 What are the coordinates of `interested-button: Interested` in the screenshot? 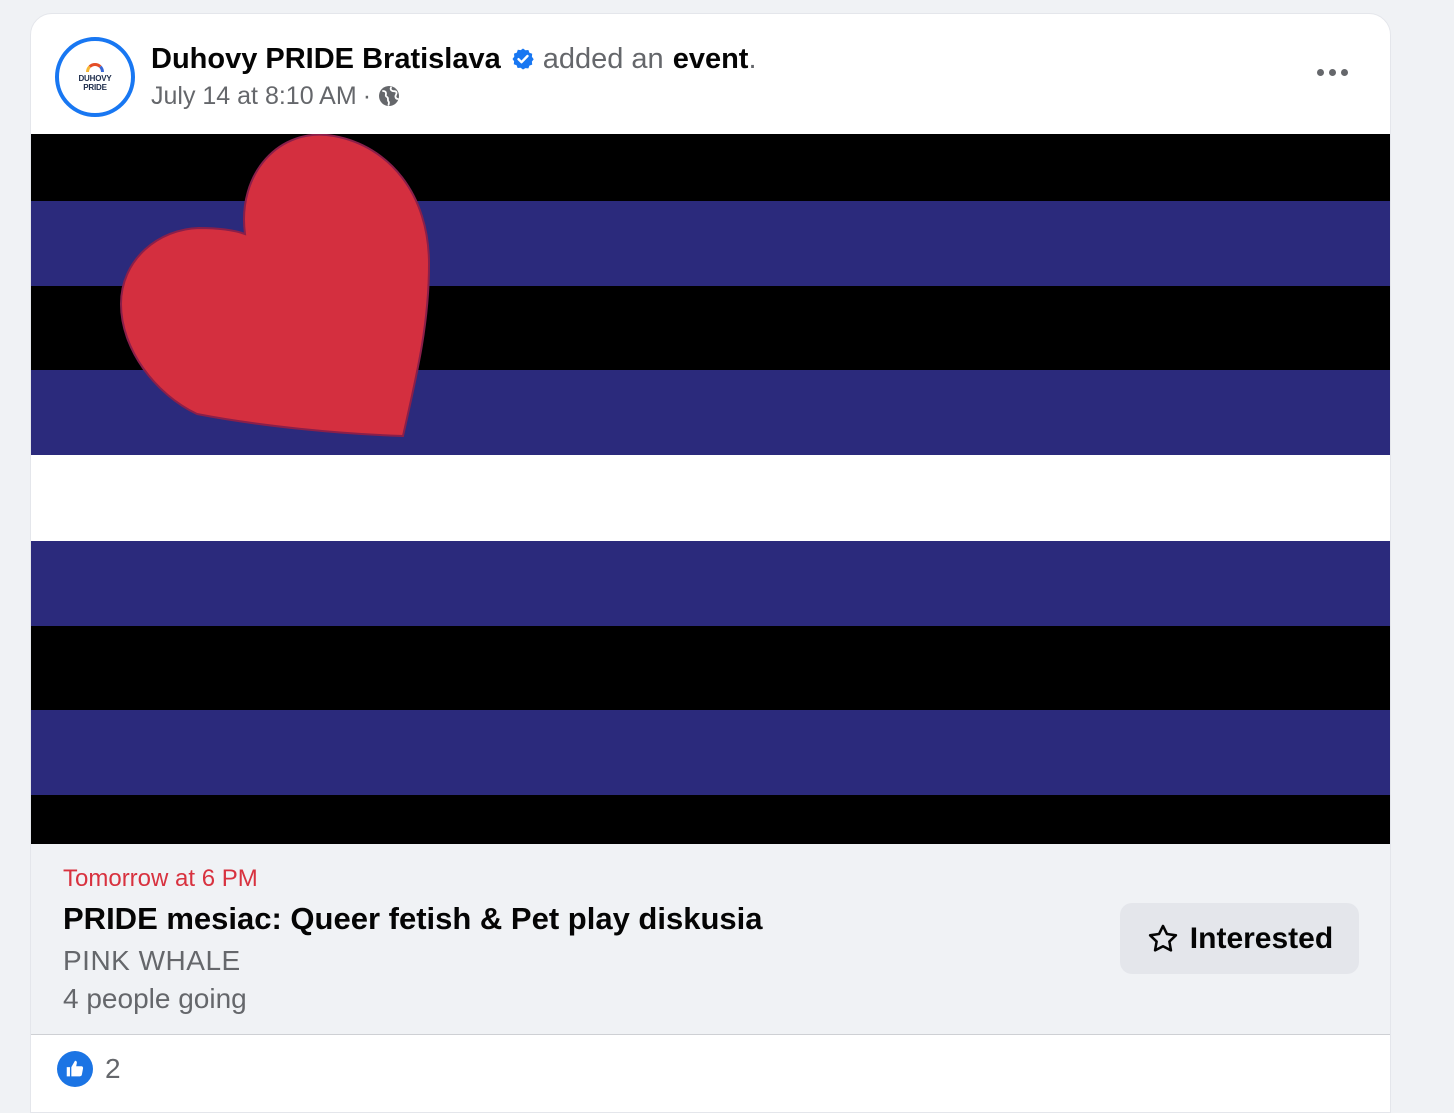 It's located at (1239, 938).